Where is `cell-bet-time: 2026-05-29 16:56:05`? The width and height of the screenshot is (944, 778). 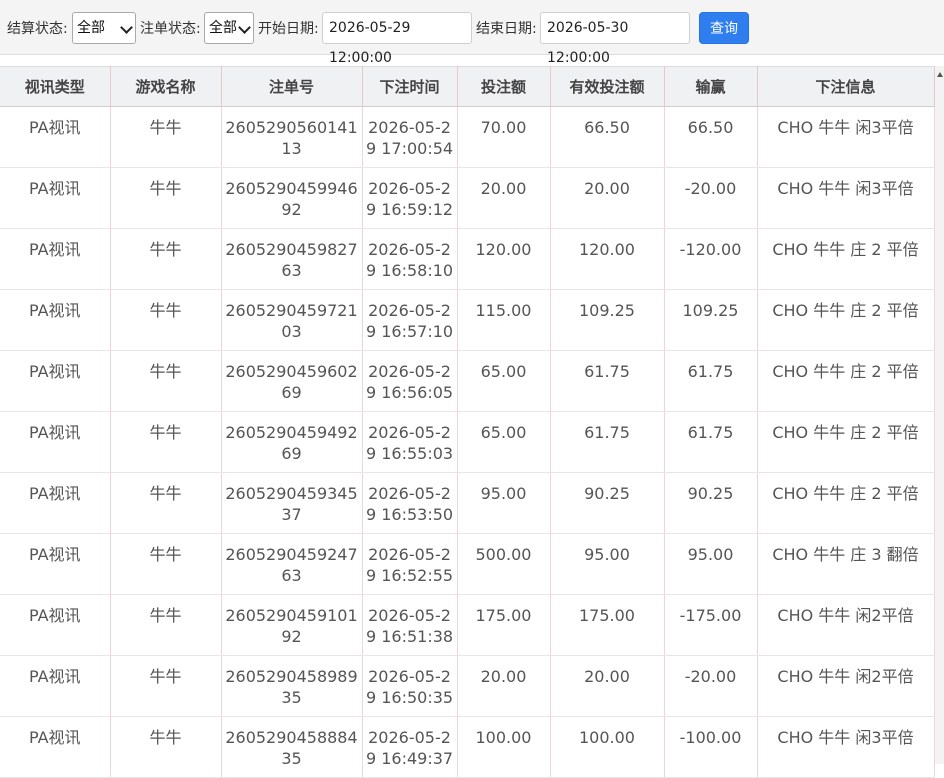 cell-bet-time: 2026-05-29 16:56:05 is located at coordinates (410, 381).